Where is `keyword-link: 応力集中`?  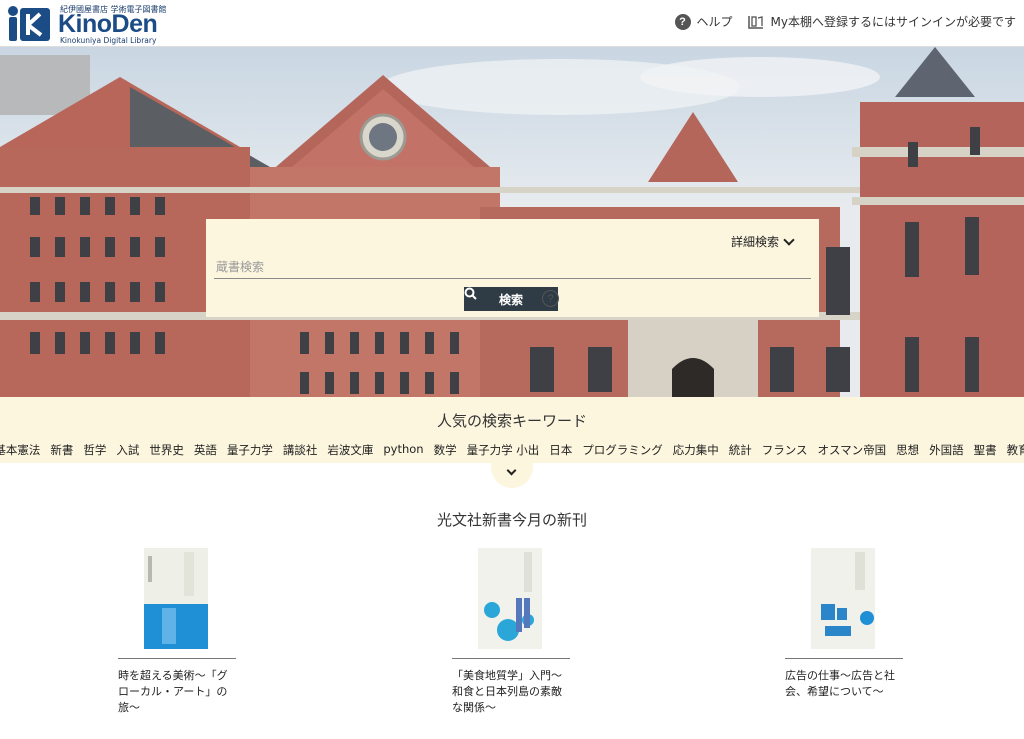 keyword-link: 応力集中 is located at coordinates (696, 450).